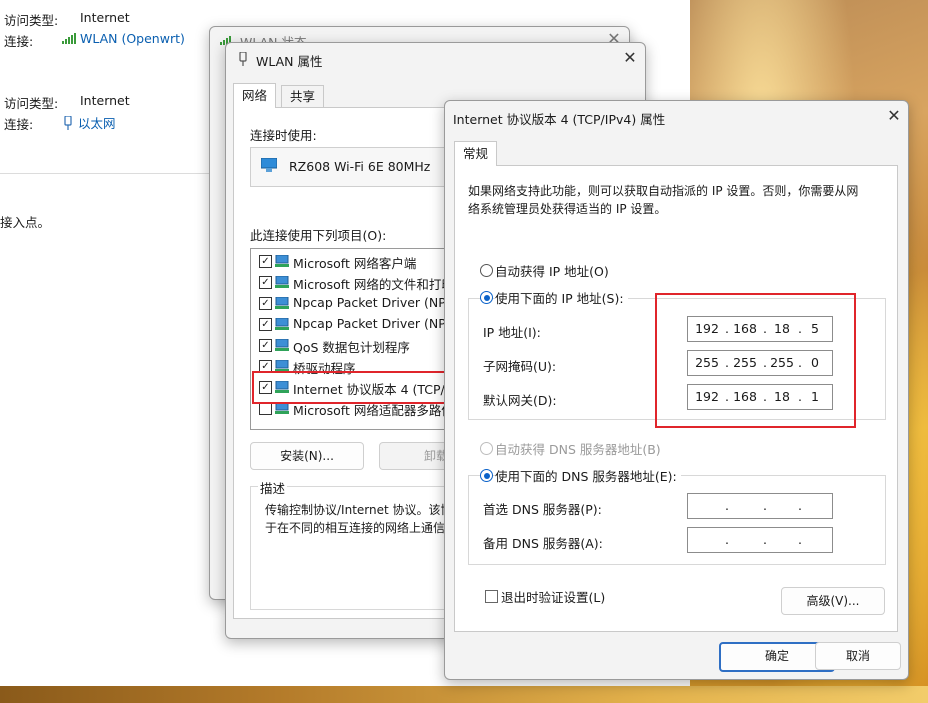 This screenshot has height=703, width=928. Describe the element at coordinates (486, 270) in the screenshot. I see `auto-ip-radio` at that location.